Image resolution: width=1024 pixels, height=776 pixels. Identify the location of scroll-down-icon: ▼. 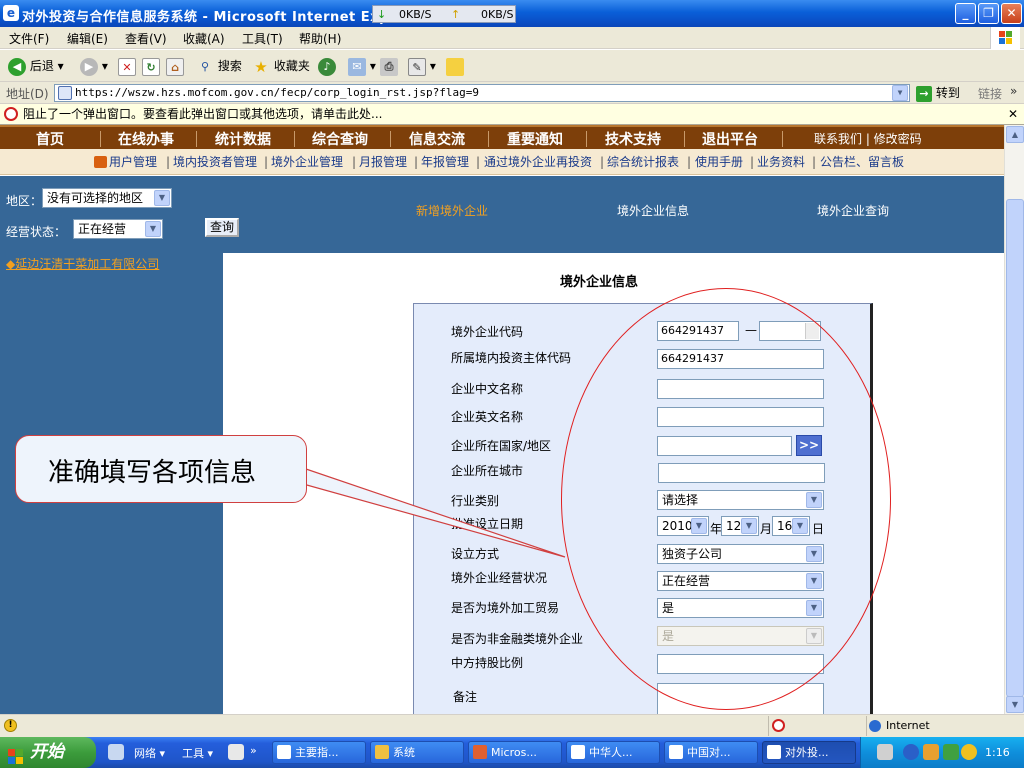
(1015, 704).